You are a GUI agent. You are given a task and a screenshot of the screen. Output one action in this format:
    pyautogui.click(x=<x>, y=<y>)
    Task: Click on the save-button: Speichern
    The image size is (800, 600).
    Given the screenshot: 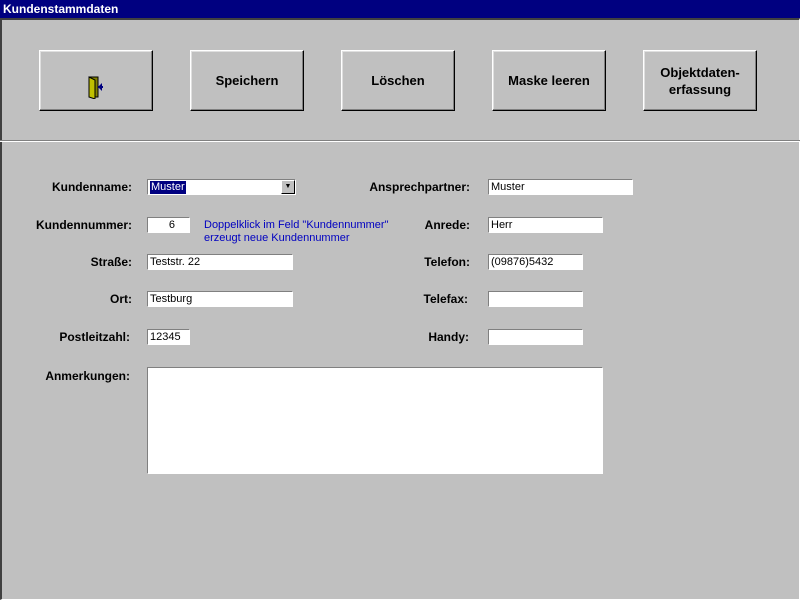 What is the action you would take?
    pyautogui.click(x=247, y=80)
    